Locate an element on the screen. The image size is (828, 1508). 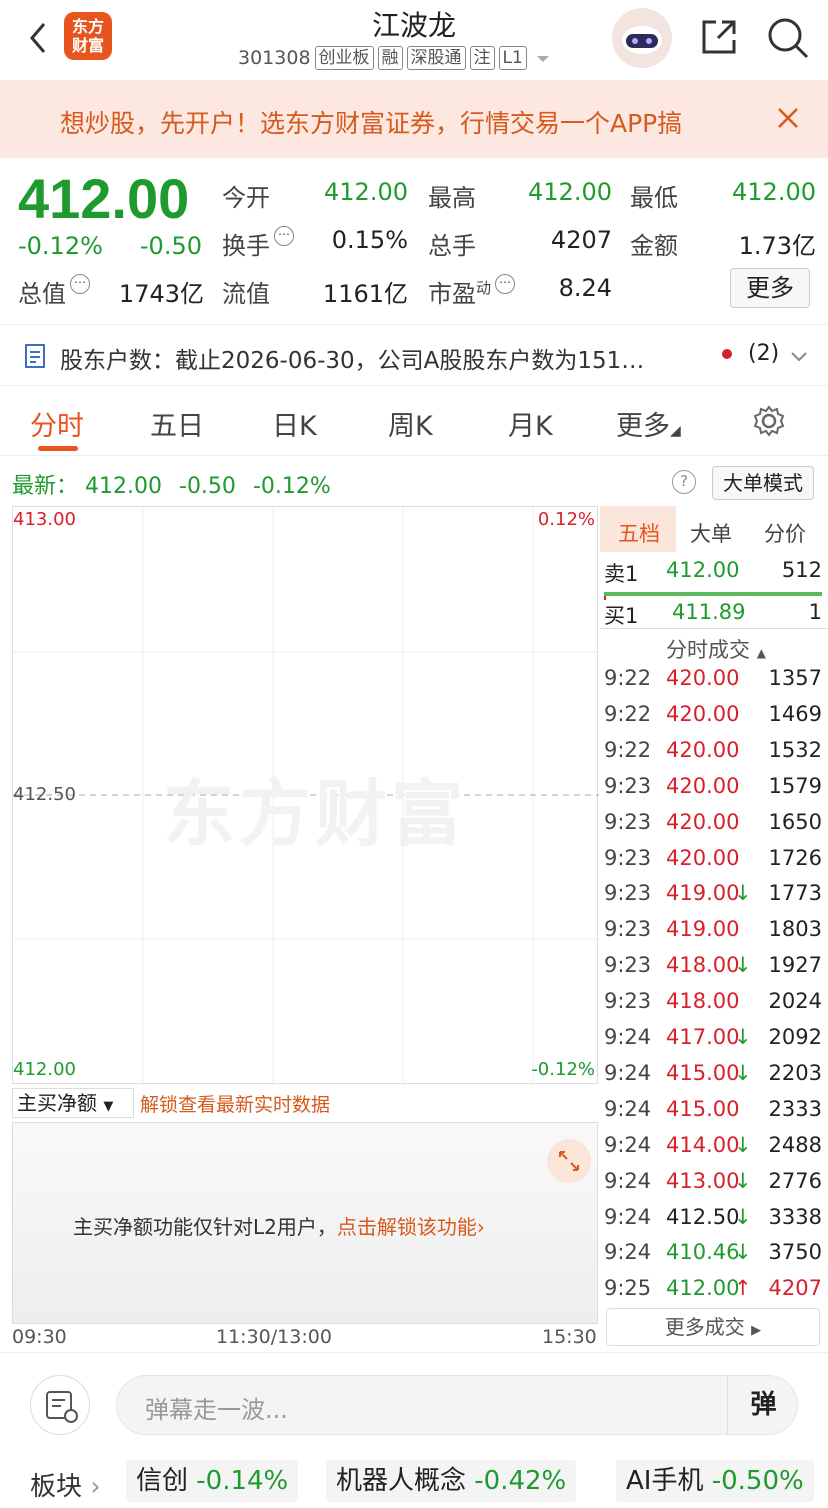
promo-banner: 想炒股，先开户！选东方财富证券，行情交易一个APP搞 is located at coordinates (414, 119).